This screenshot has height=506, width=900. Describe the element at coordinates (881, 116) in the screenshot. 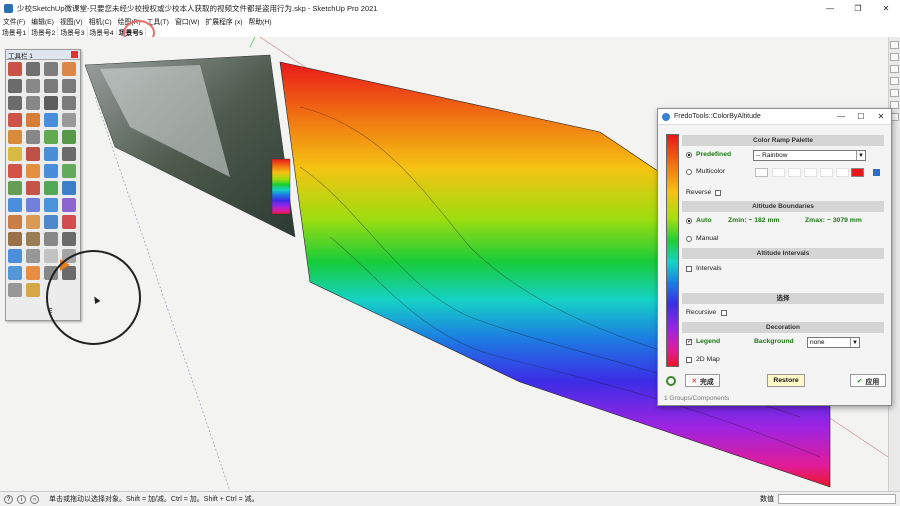

I see `dialog-close-button: ✕` at that location.